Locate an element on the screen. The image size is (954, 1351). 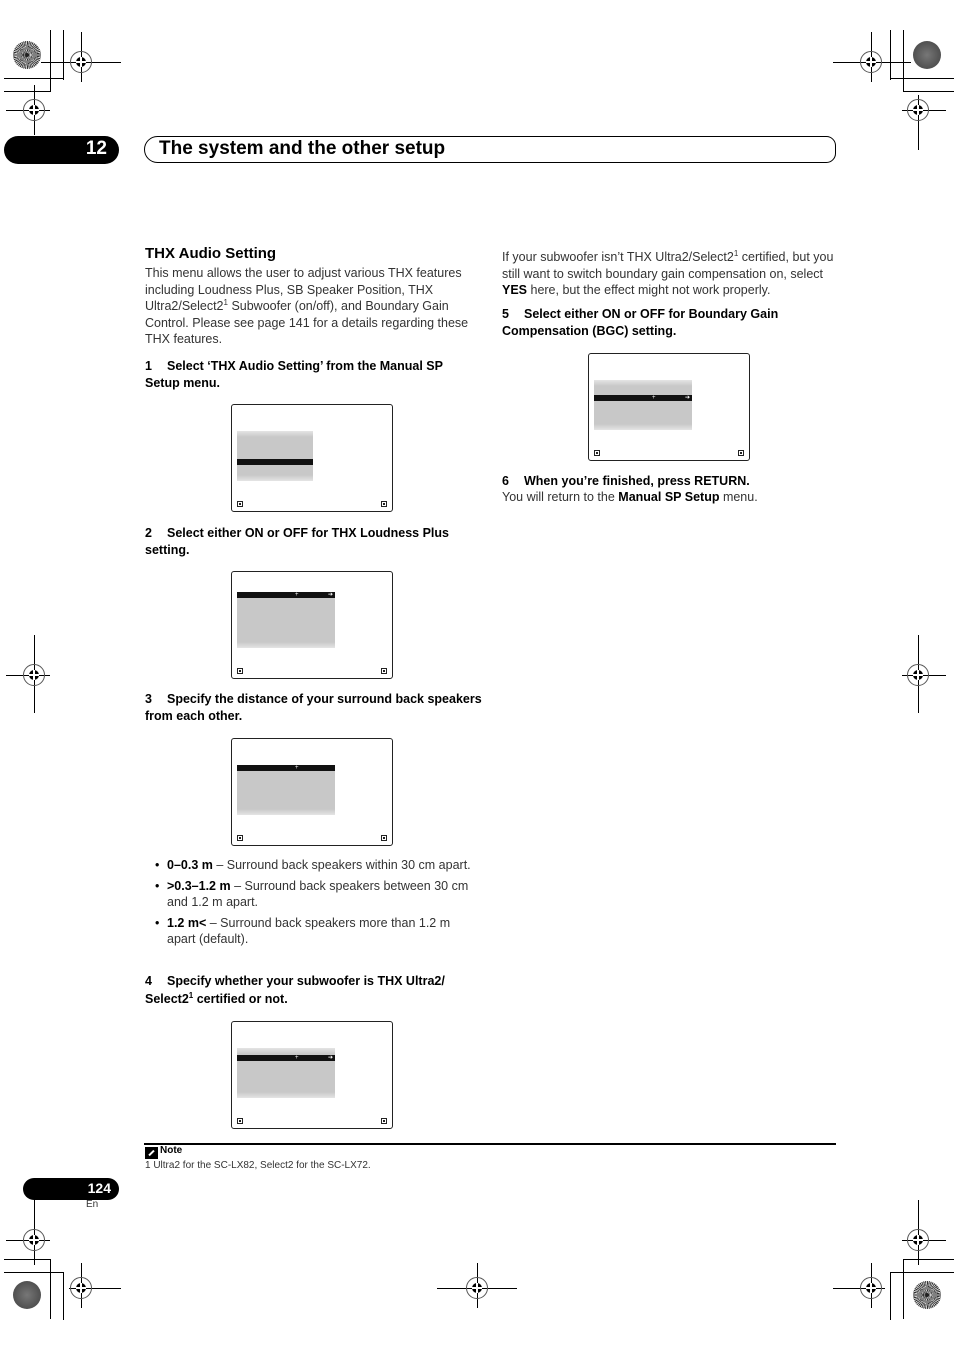
chapter-title: The system and the other setup is located at coordinates (302, 148).